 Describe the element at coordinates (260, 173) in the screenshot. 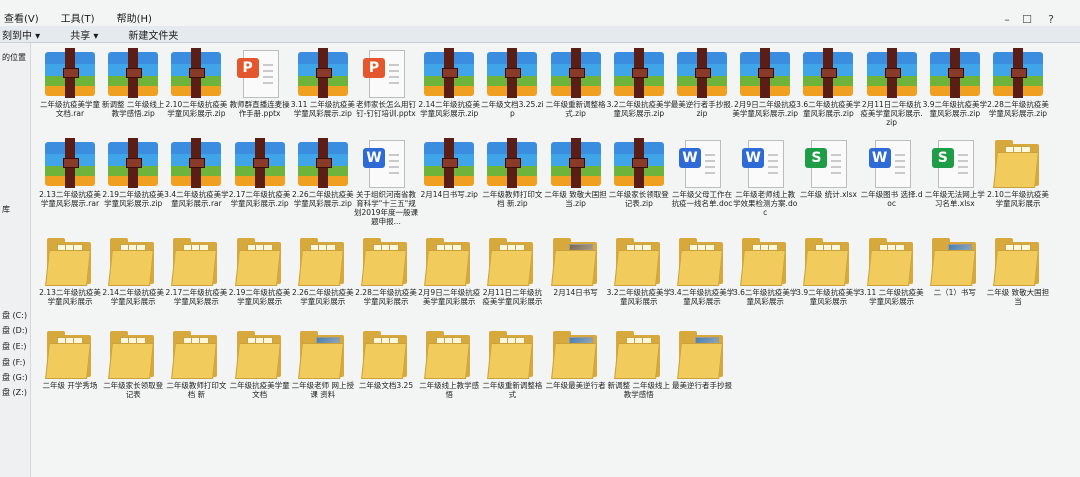

I see `file-item: 2.17二年级抗疫美学童风彩展示.zip` at that location.